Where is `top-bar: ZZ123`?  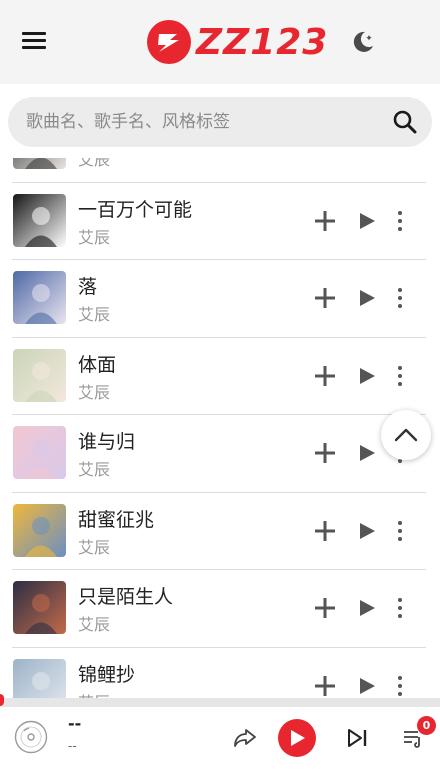 top-bar: ZZ123 is located at coordinates (220, 42).